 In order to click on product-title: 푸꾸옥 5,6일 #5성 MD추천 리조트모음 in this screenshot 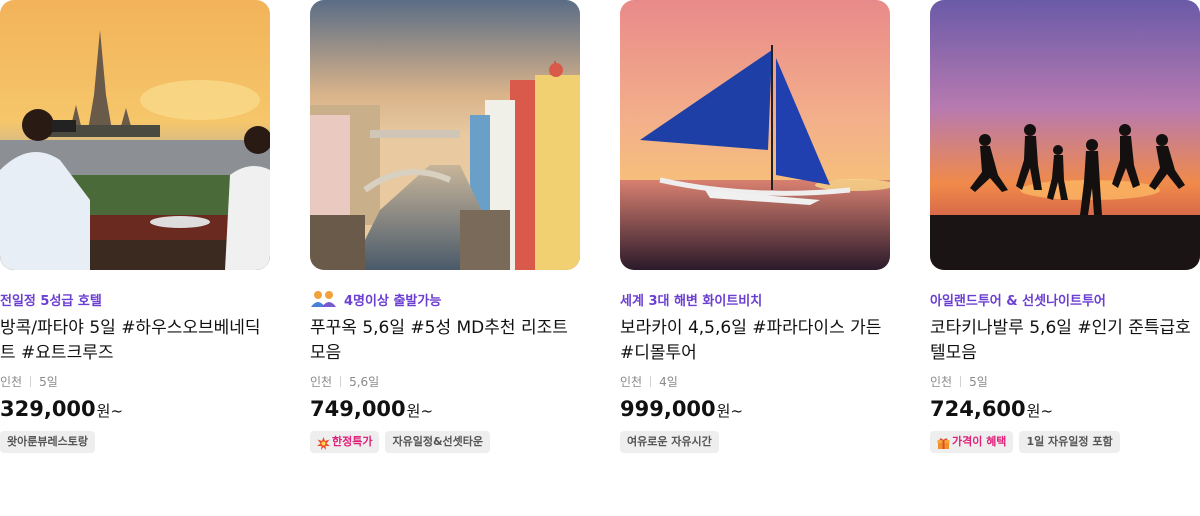, I will do `click(445, 341)`.